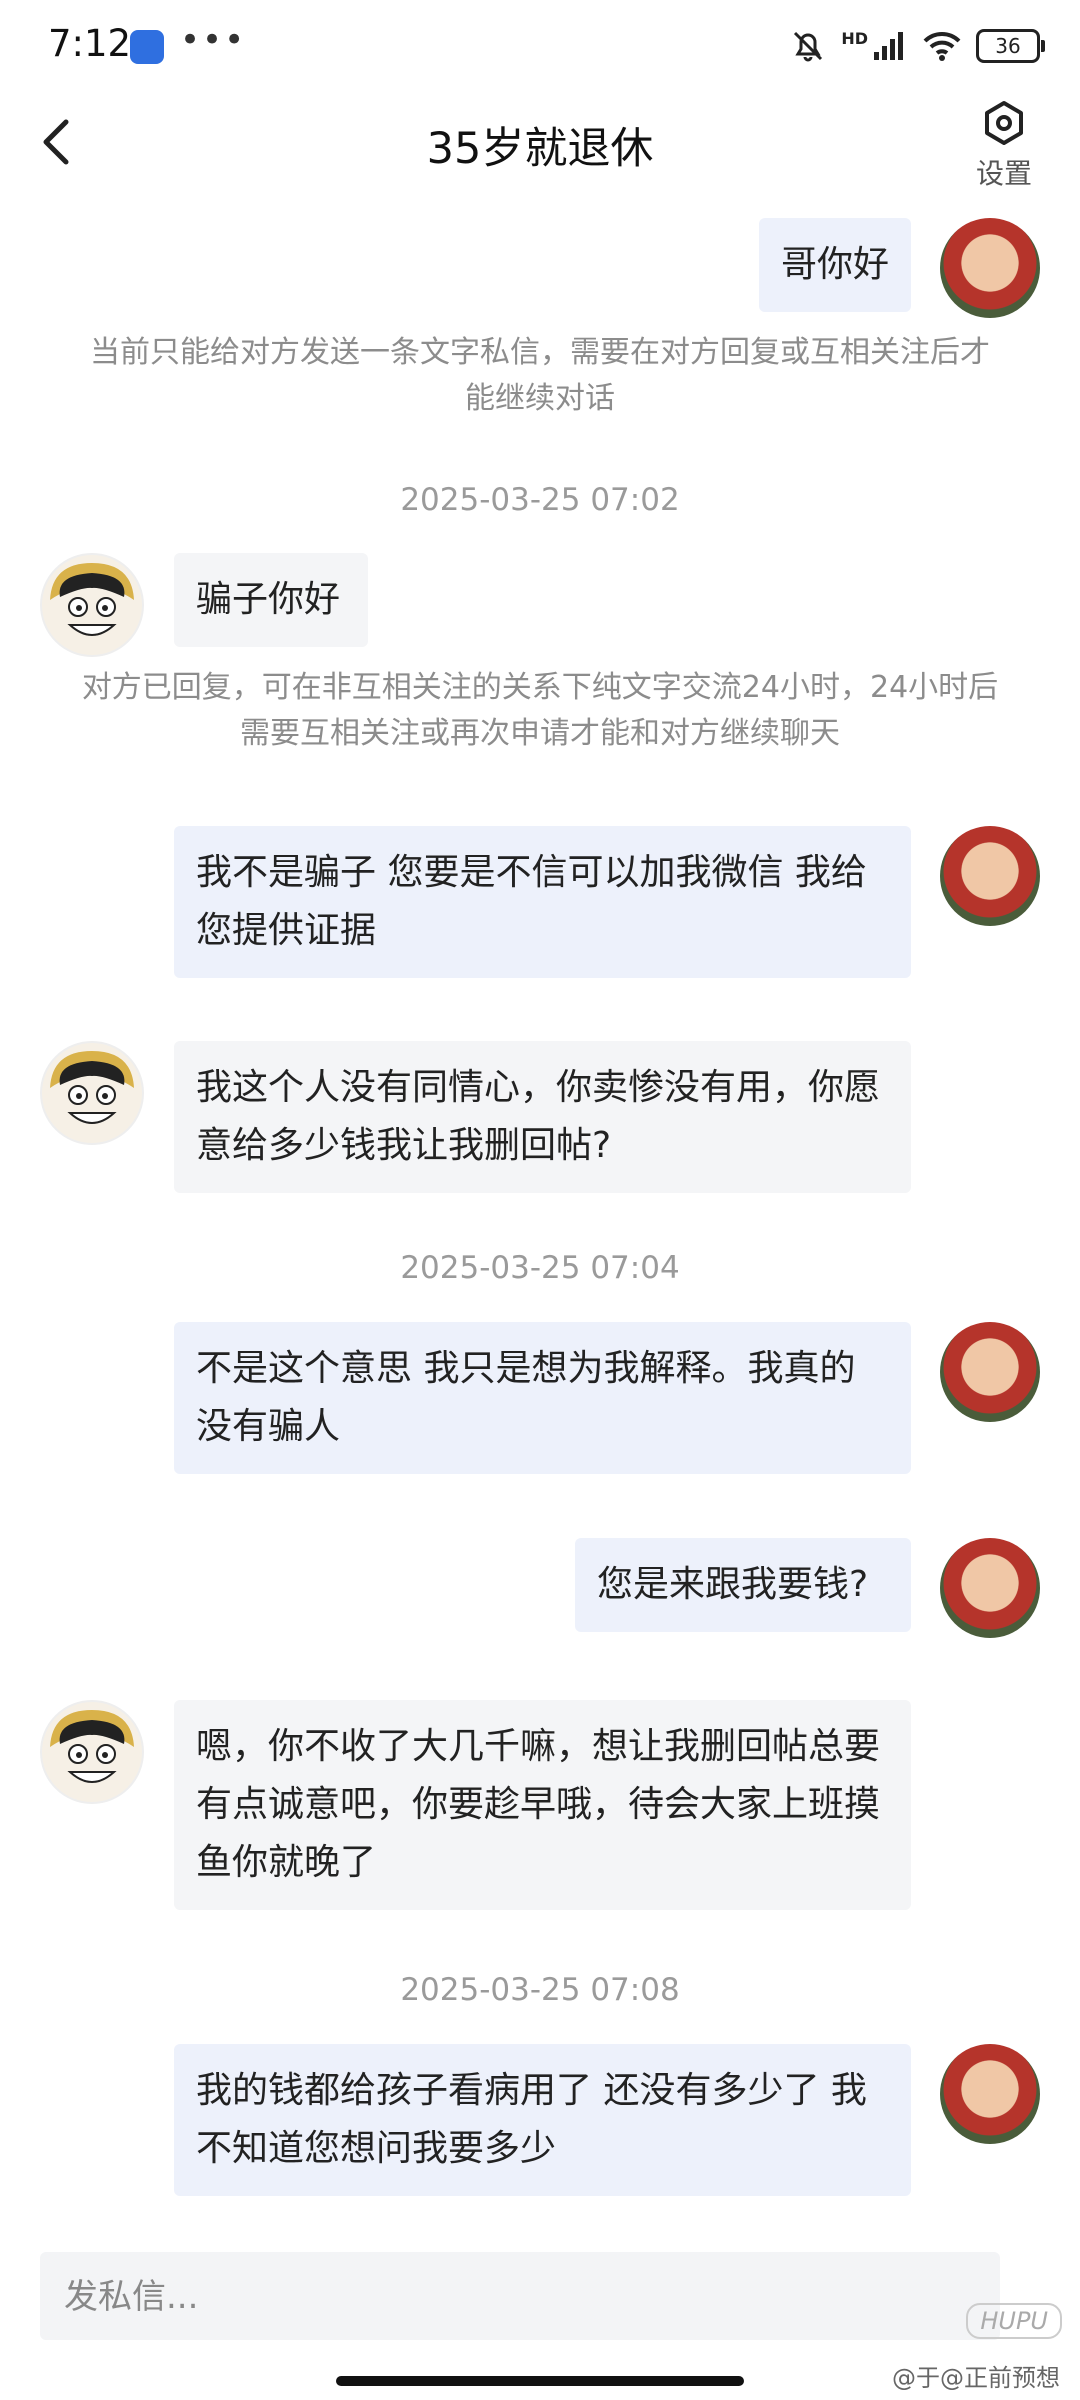 This screenshot has height=2400, width=1080. I want to click on home-indicator, so click(540, 2381).